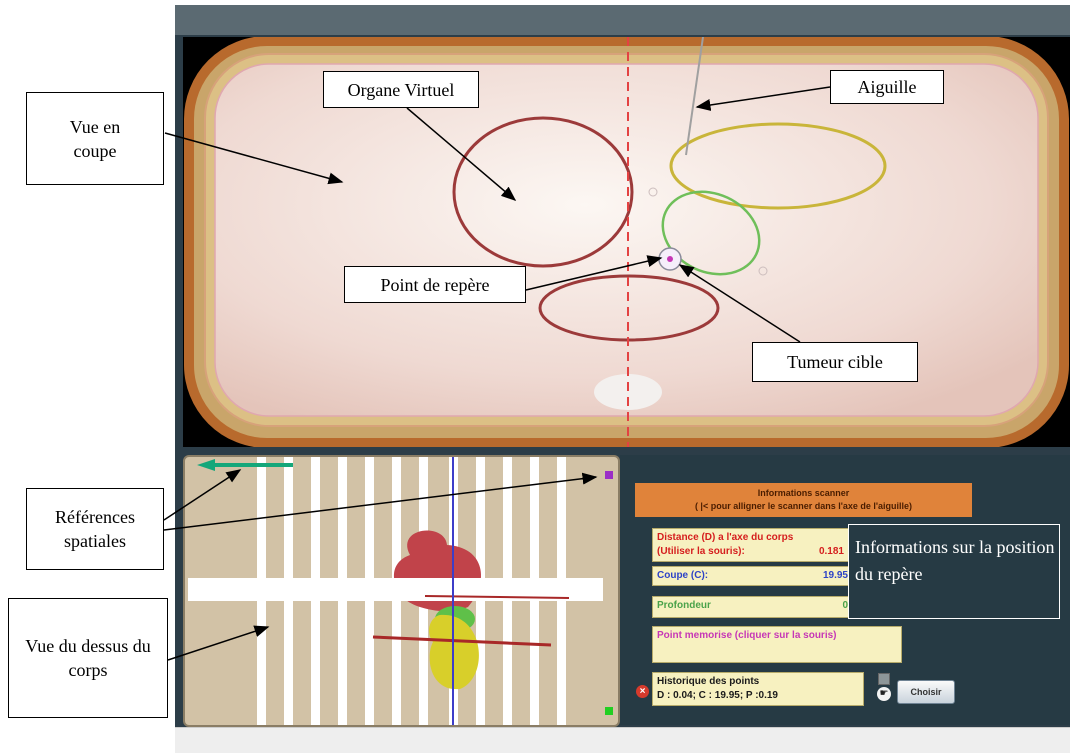 Image resolution: width=1070 pixels, height=753 pixels. Describe the element at coordinates (725, 537) in the screenshot. I see `distance-label-line1: Distance (D) a l'axe du corps` at that location.